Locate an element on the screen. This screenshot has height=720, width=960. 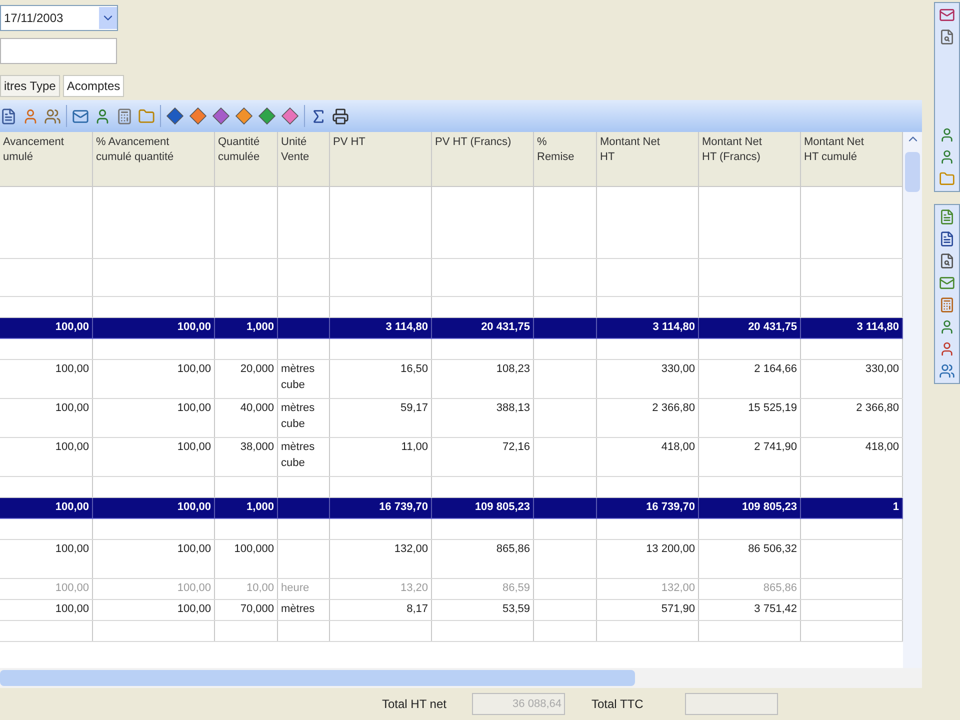
table-cell: 571,90 is located at coordinates (648, 610).